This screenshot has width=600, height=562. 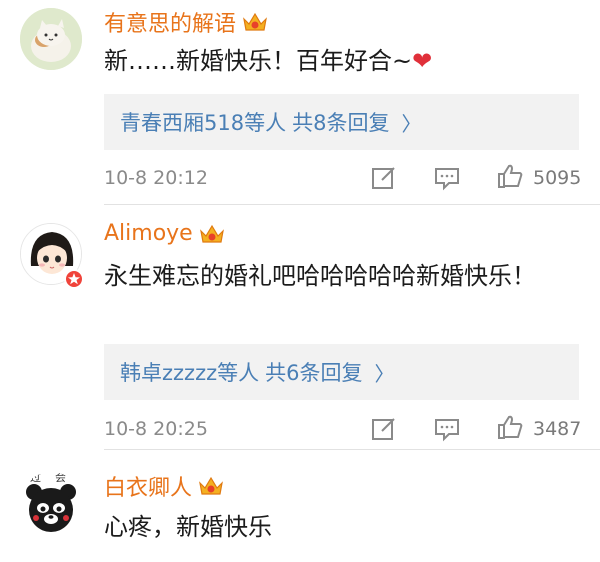 I want to click on avatar-caption: 过会, so click(x=55, y=478).